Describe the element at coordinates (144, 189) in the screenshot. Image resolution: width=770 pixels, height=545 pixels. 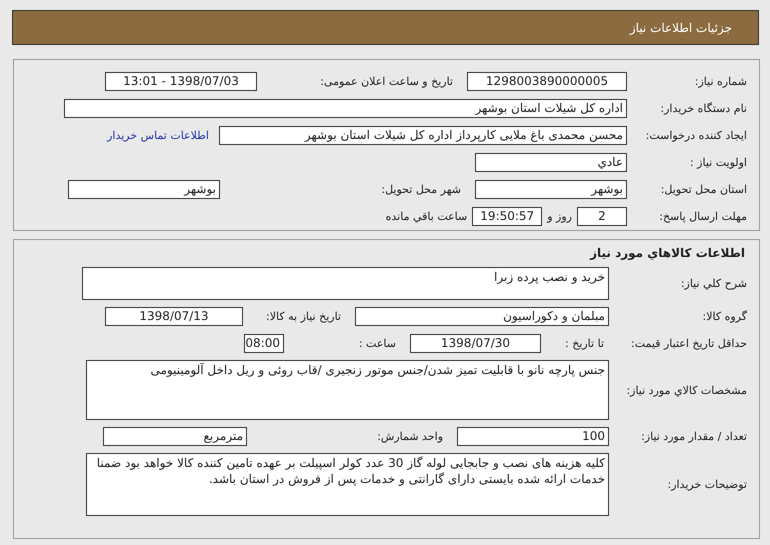
I see `city-field: بوشهر` at that location.